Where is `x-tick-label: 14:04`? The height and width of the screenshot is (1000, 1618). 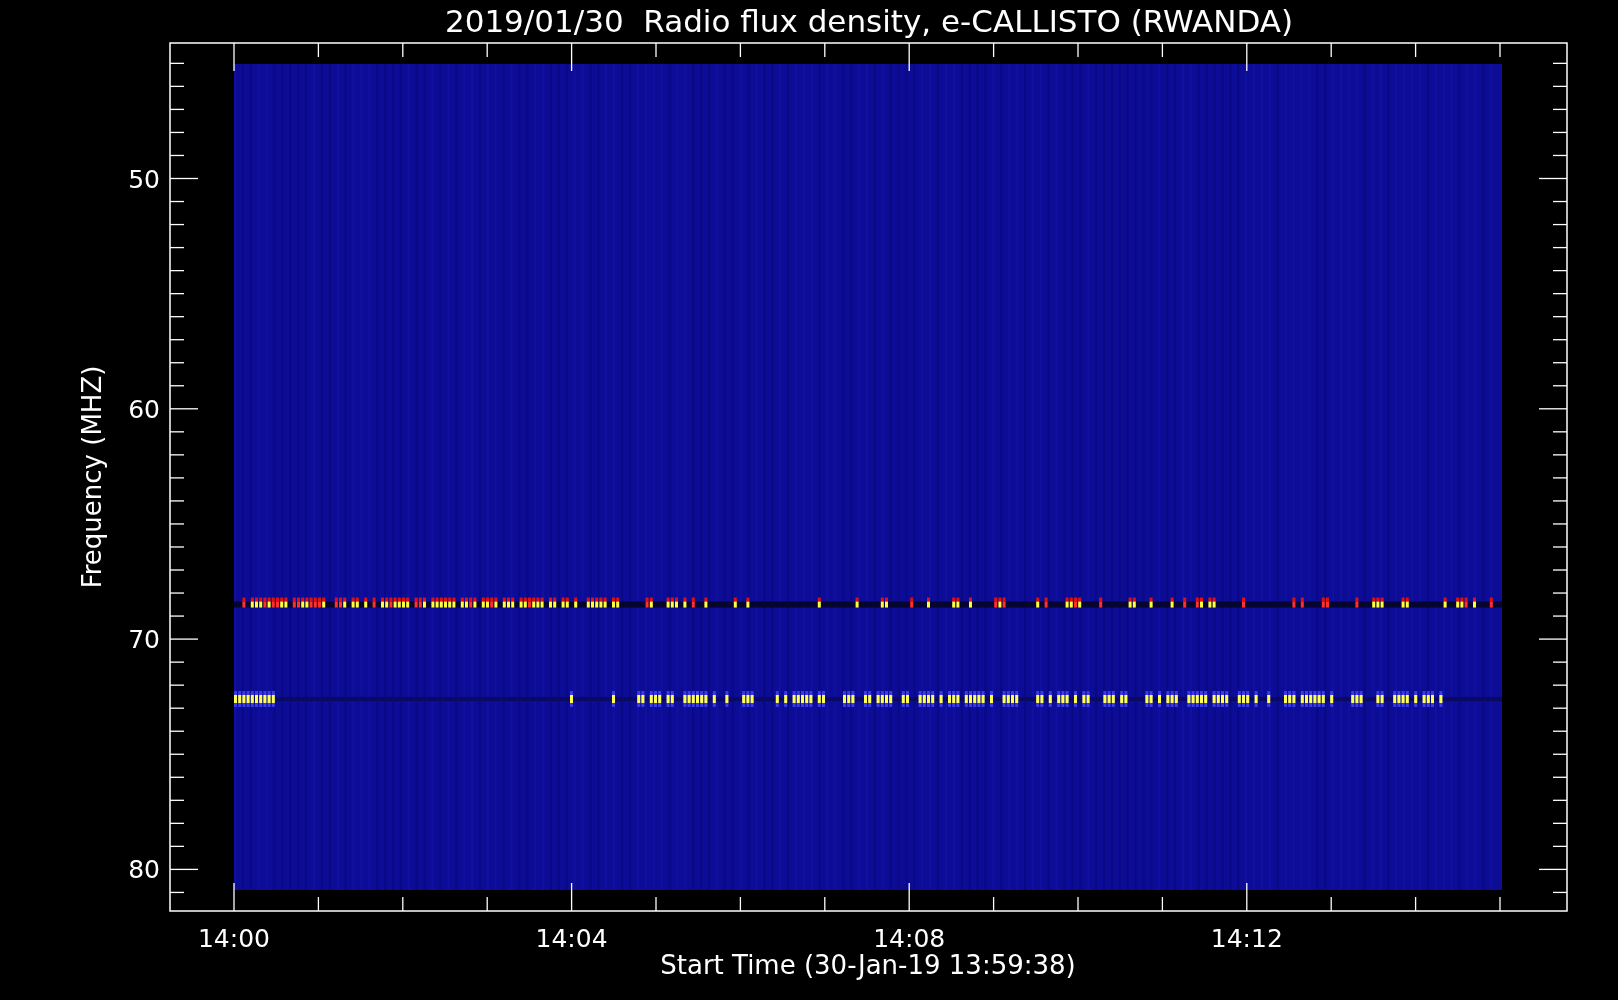
x-tick-label: 14:04 is located at coordinates (571, 938).